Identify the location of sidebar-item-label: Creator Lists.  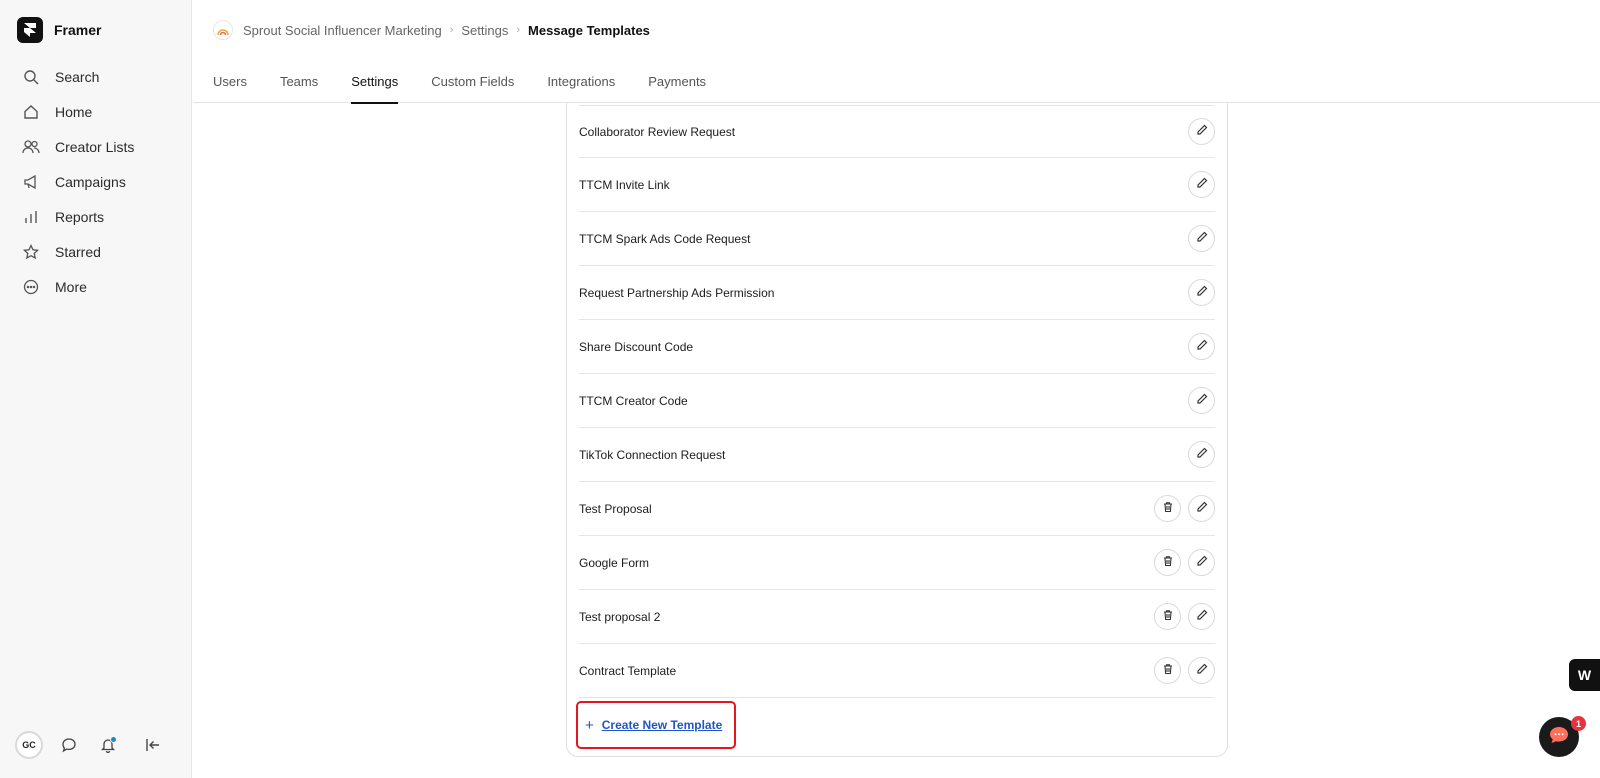
(95, 146).